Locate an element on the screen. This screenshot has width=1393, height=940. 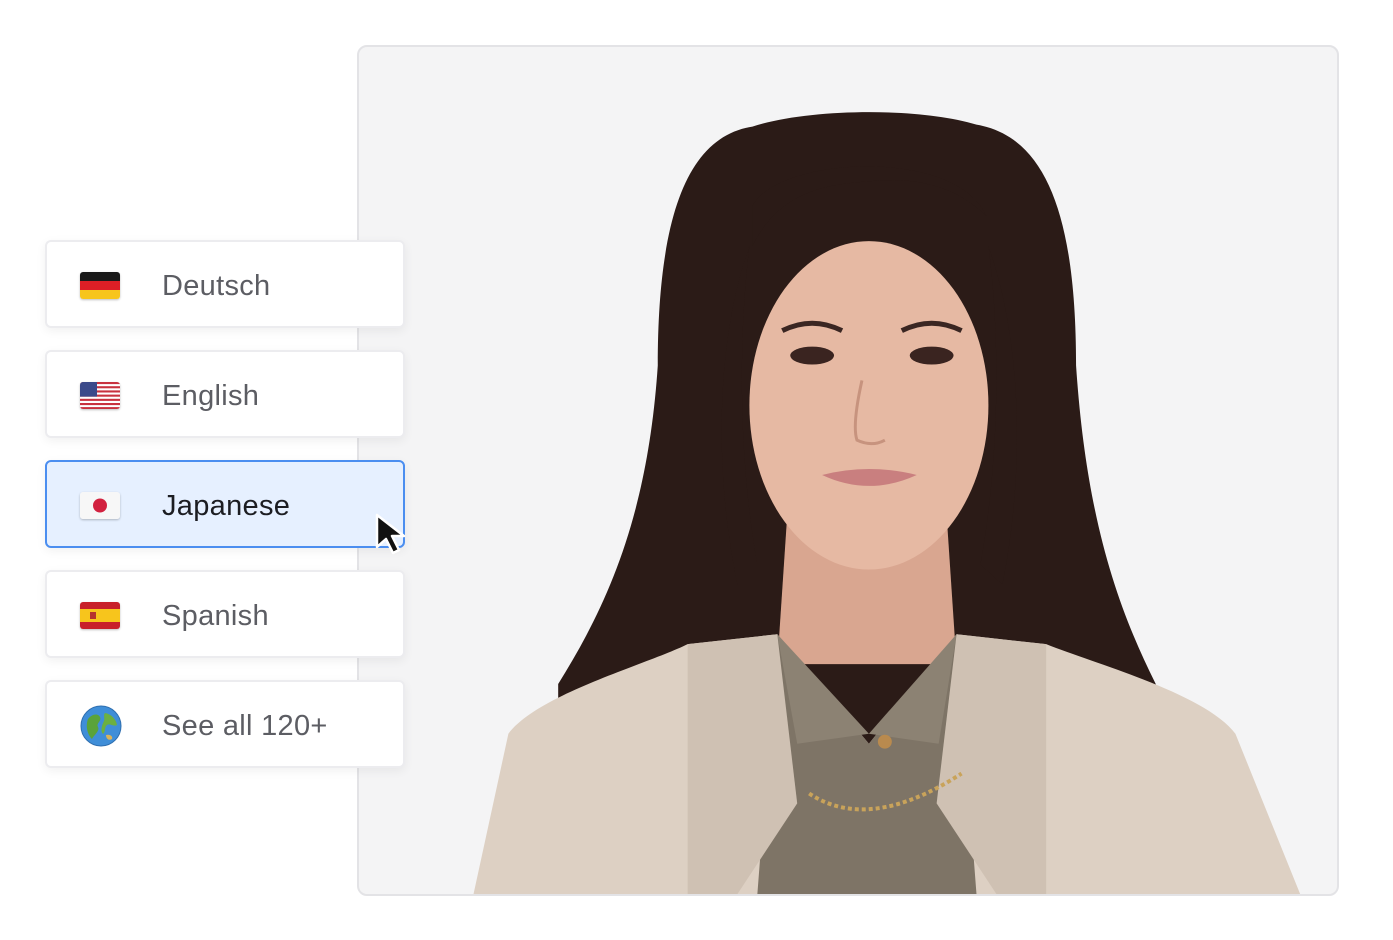
mouse-pointer-icon is located at coordinates (390, 534).